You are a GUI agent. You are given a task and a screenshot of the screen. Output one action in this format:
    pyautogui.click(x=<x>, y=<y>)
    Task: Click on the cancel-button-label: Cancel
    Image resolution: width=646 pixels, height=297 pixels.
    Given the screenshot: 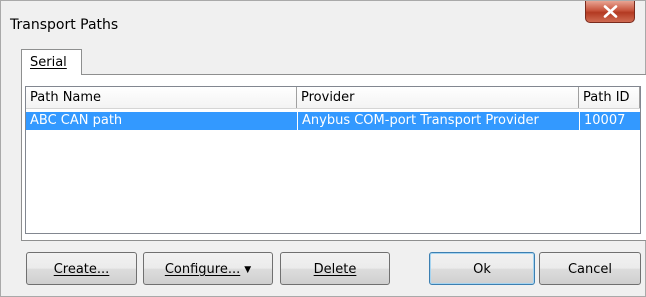 What is the action you would take?
    pyautogui.click(x=590, y=269)
    